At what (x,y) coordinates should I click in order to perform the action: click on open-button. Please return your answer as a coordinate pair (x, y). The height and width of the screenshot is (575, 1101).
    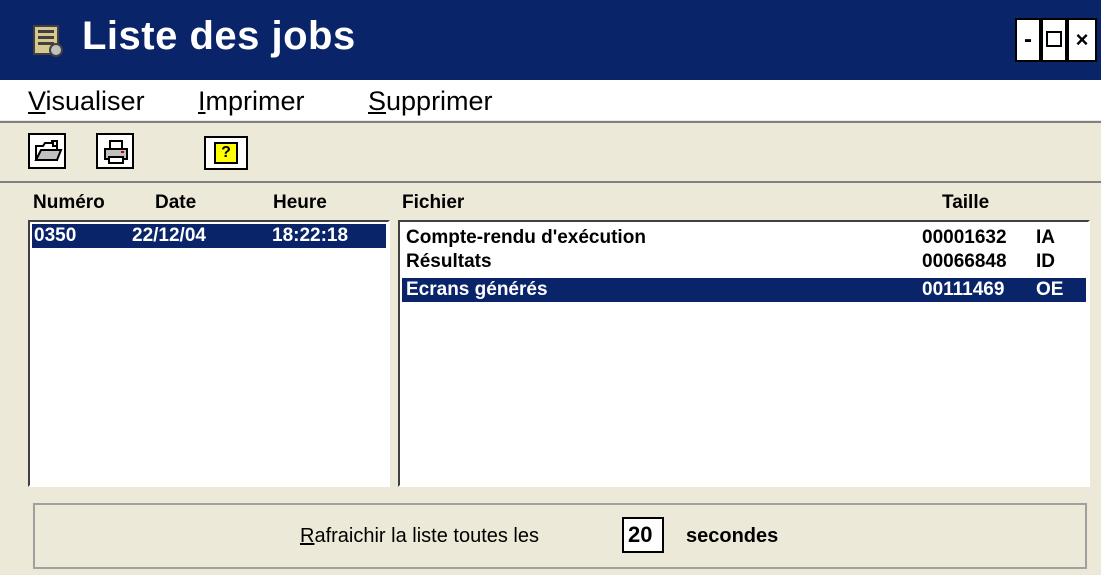
    Looking at the image, I should click on (47, 151).